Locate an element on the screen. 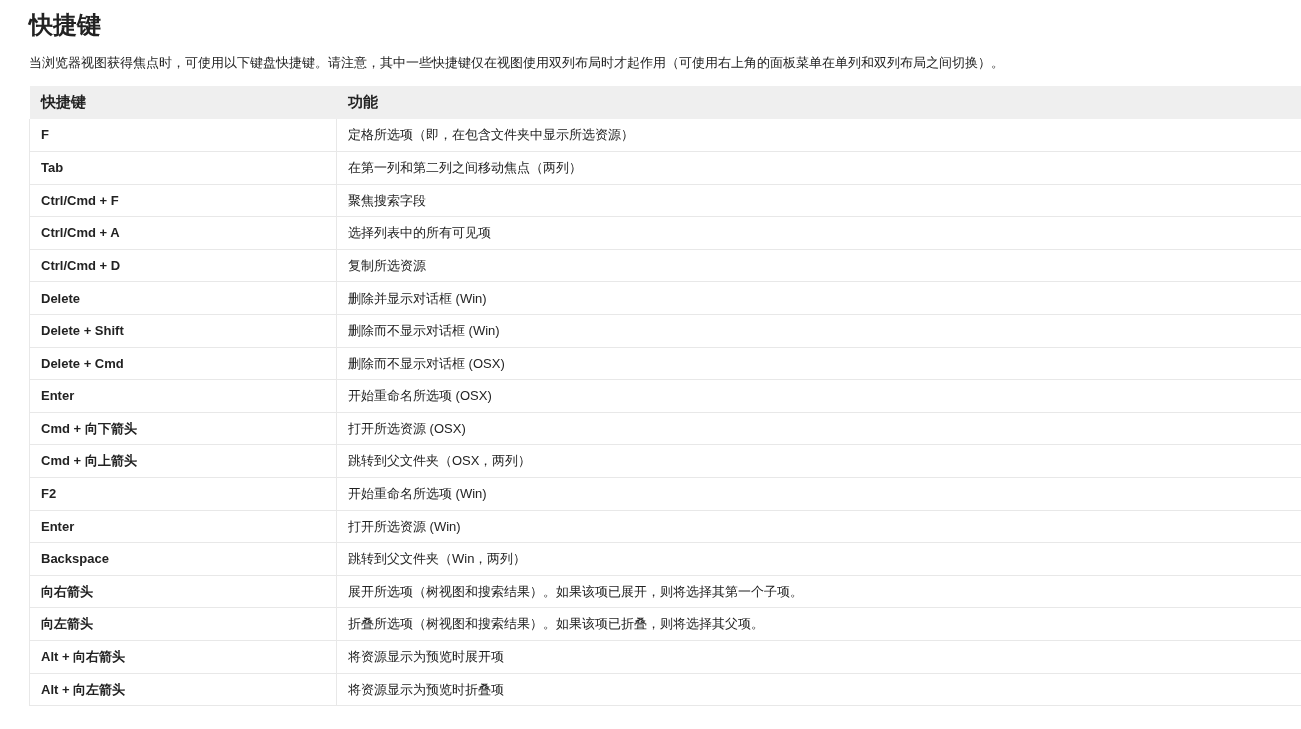 This screenshot has height=729, width=1301. function-cell: 在第一列和第二列之间移动焦点（两列） is located at coordinates (818, 168).